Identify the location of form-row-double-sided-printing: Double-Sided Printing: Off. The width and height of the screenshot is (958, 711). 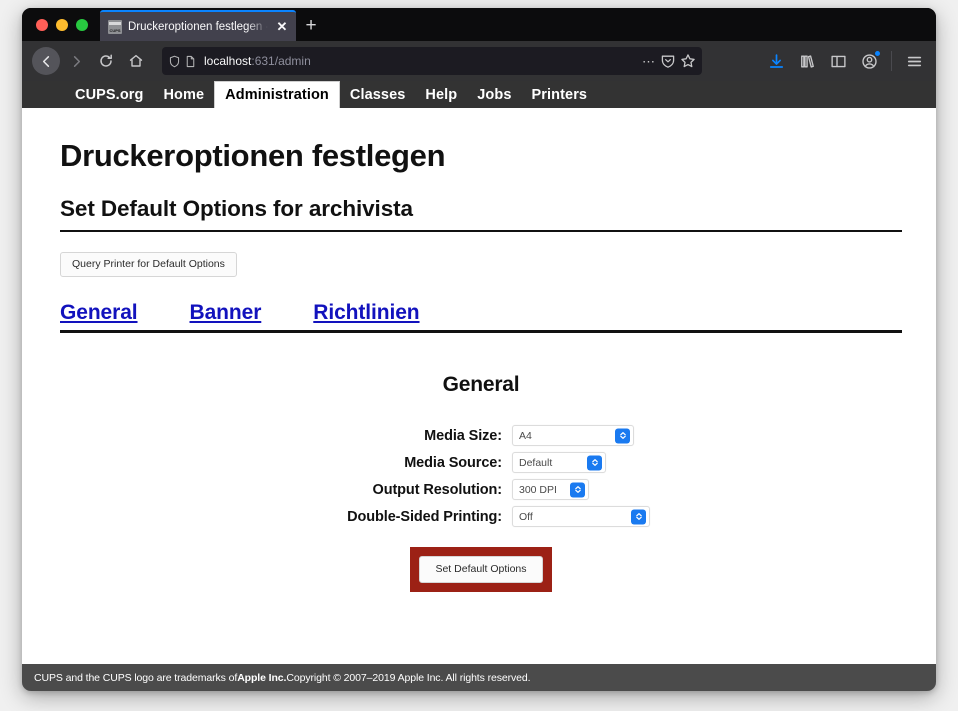
(481, 516).